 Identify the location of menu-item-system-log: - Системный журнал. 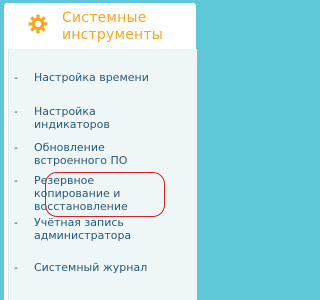
(99, 267).